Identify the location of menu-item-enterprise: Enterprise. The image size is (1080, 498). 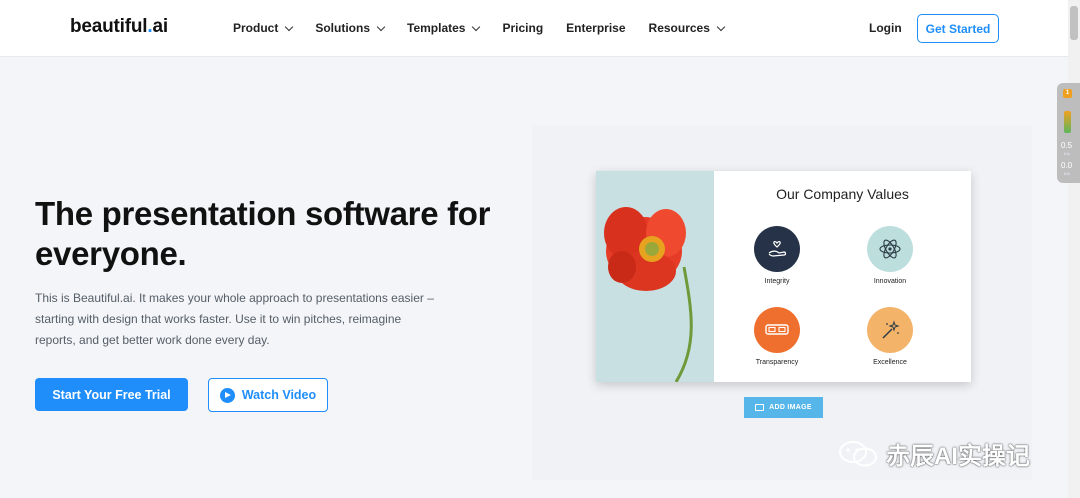
(595, 28).